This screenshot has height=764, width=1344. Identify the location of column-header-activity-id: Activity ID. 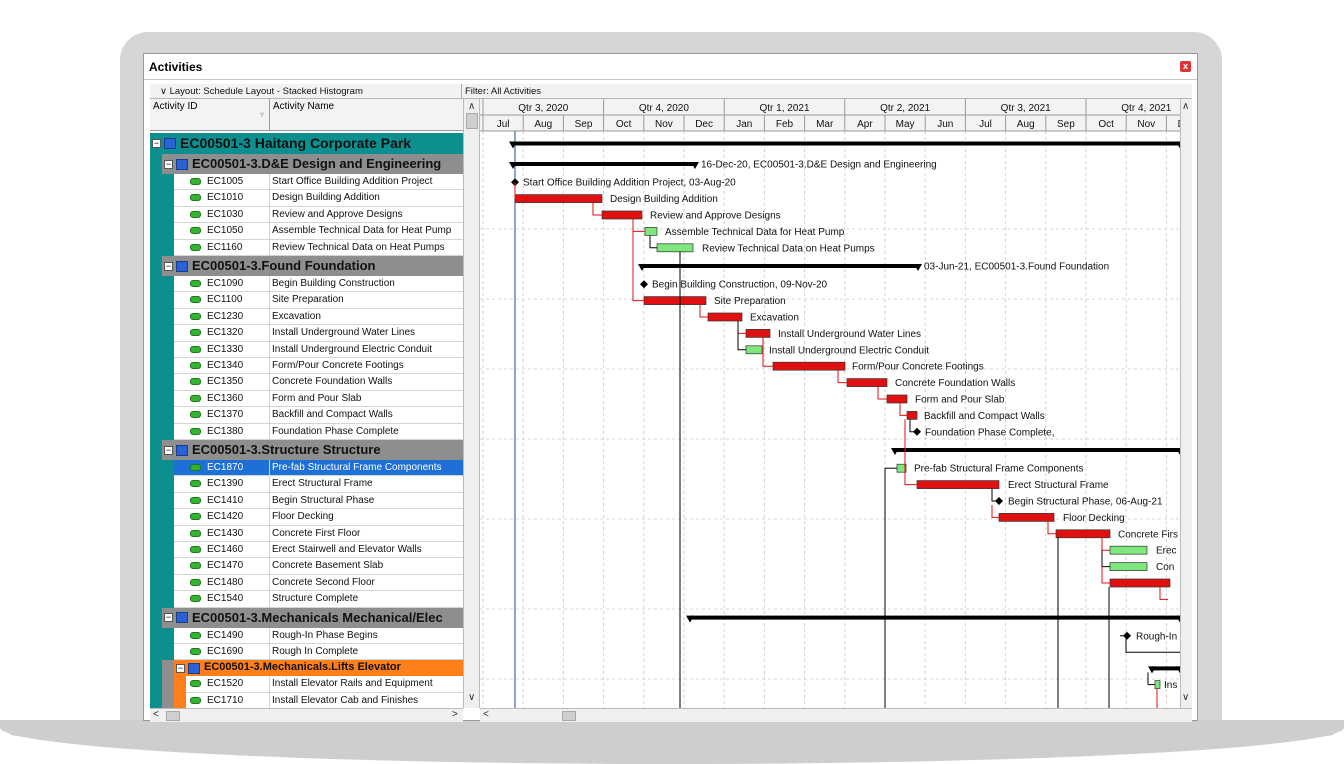
(175, 106).